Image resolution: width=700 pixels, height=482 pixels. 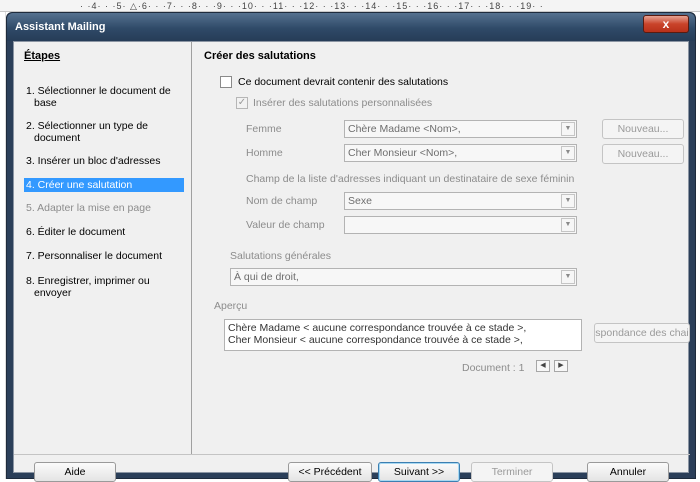 What do you see at coordinates (88, 208) in the screenshot?
I see `step-label: 5. Adapter la mise en page` at bounding box center [88, 208].